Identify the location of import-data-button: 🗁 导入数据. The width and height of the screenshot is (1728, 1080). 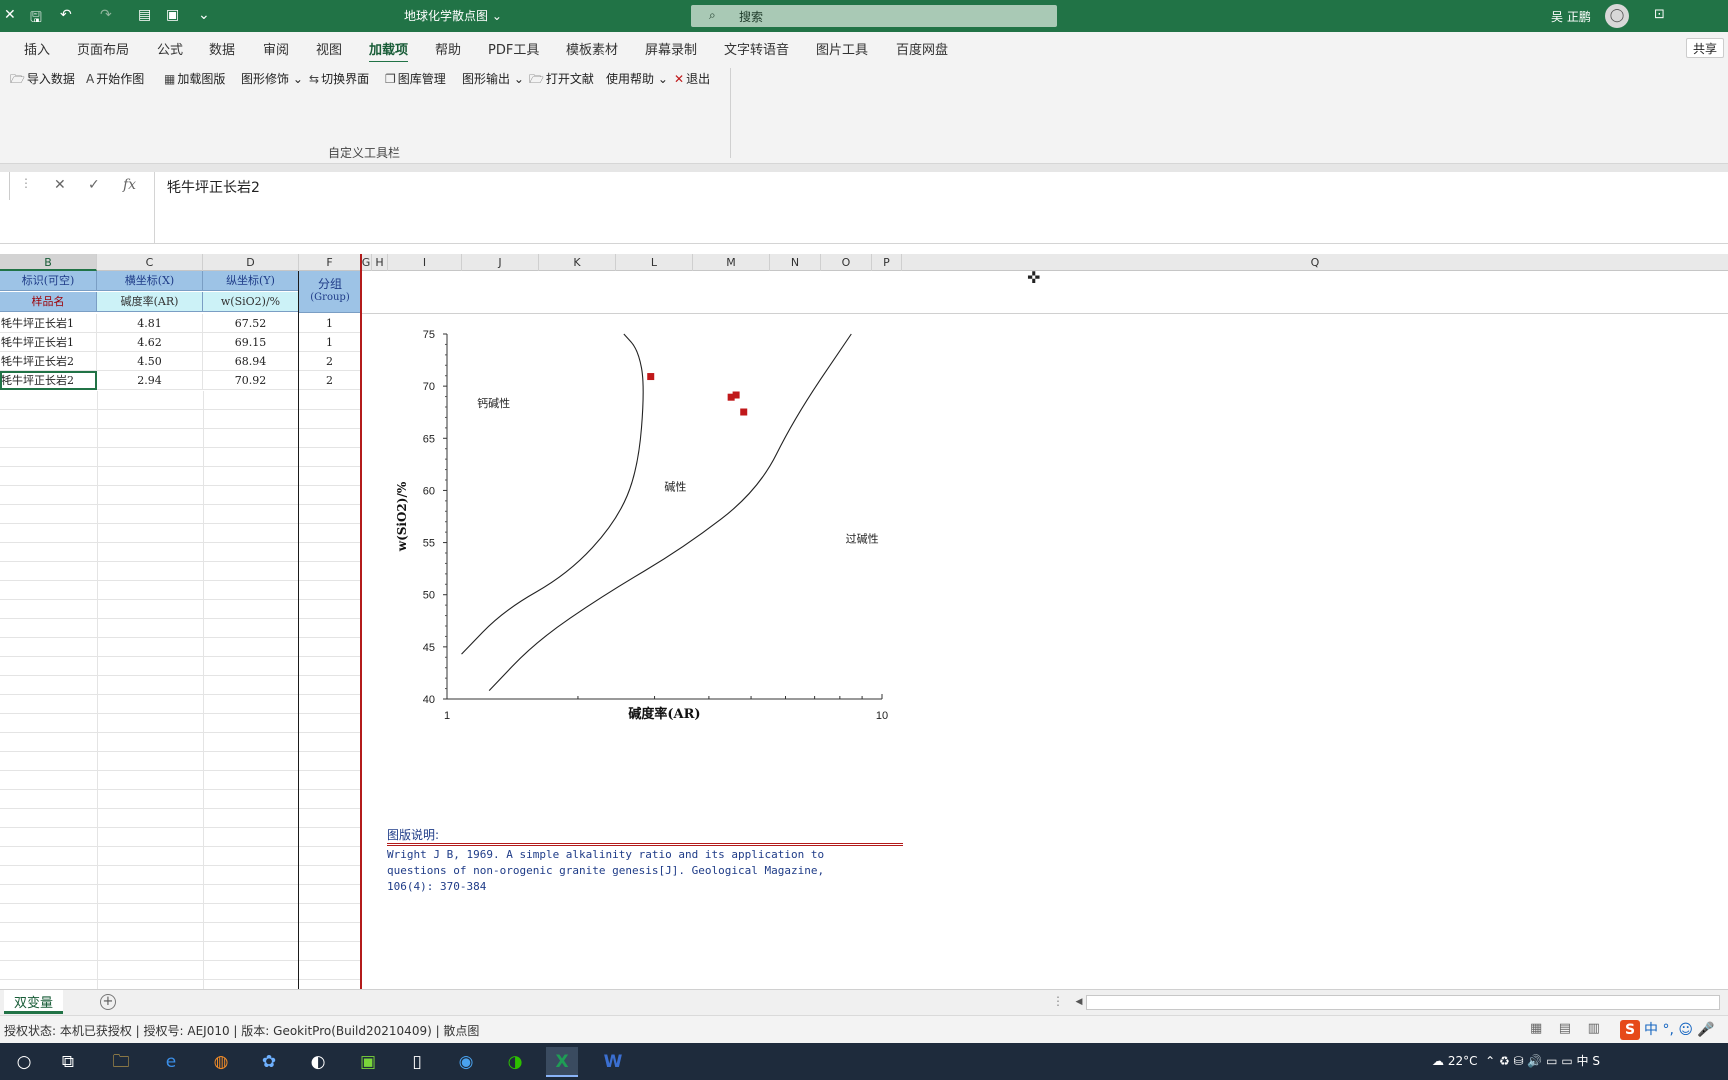
(42, 80).